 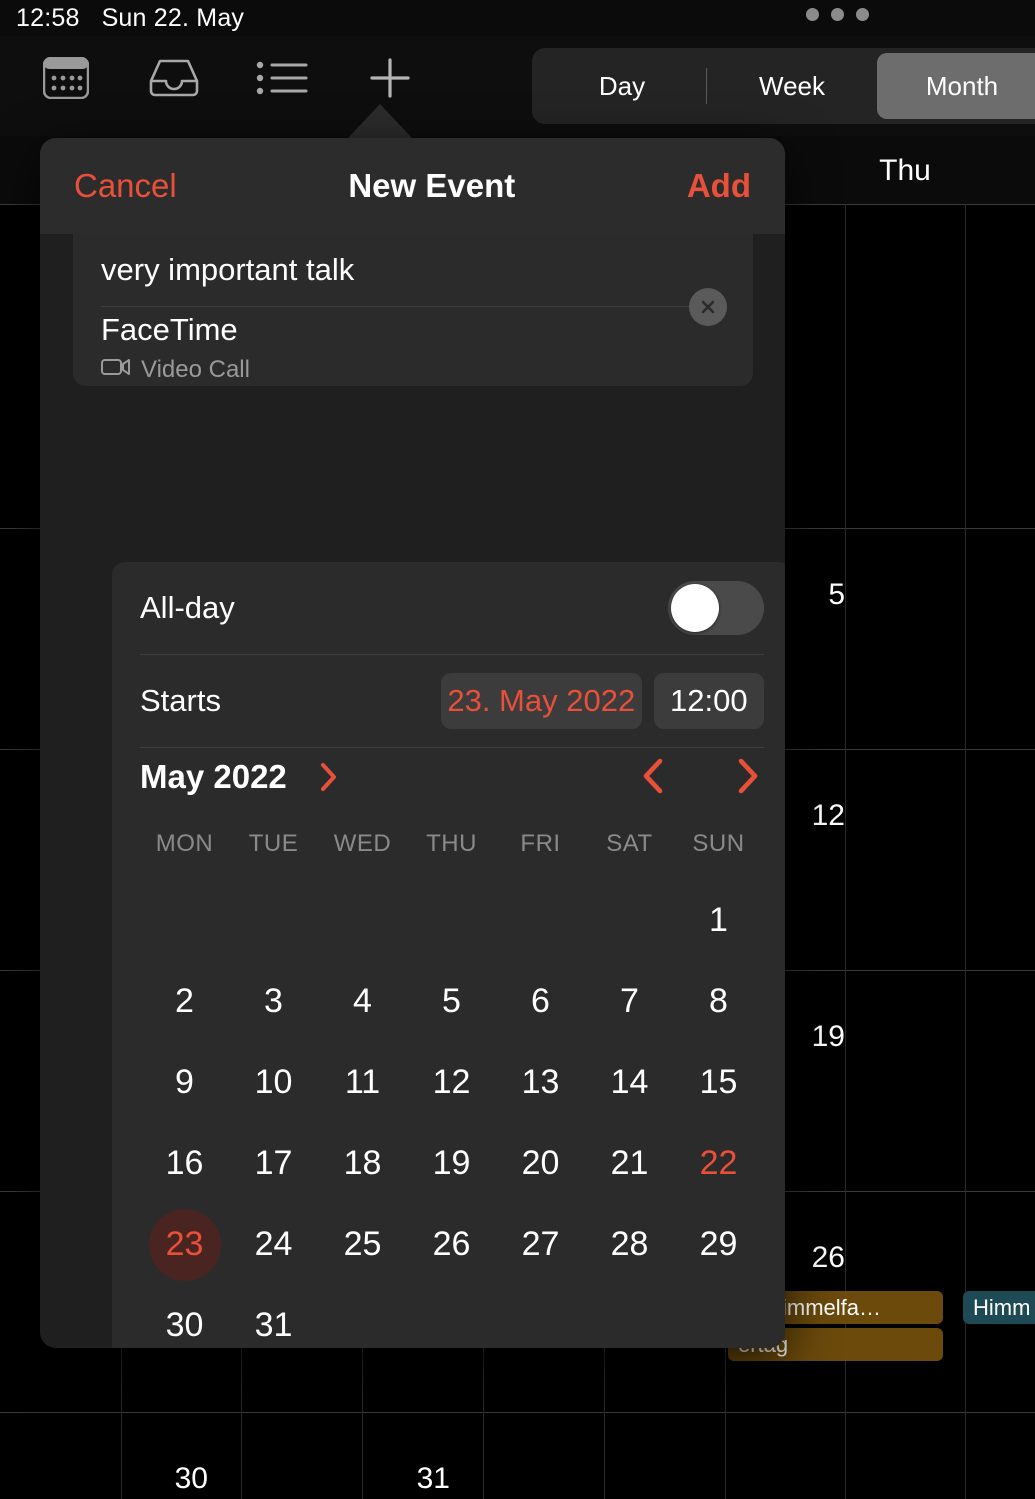 I want to click on picker-day: 20, so click(x=541, y=1164).